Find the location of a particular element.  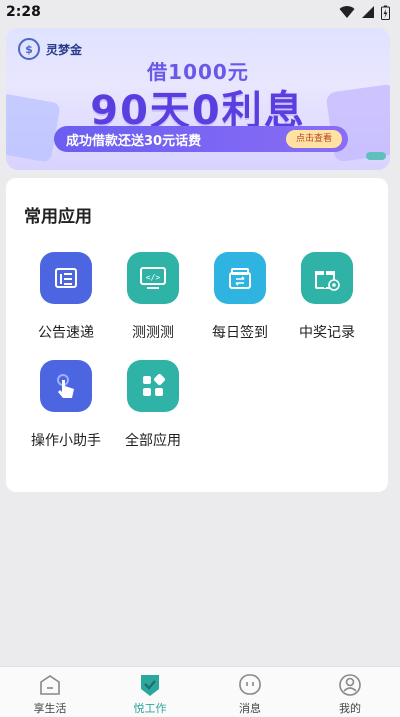

banner-promo-strip: 成功借款还送30元话费 点击查看 is located at coordinates (201, 139).